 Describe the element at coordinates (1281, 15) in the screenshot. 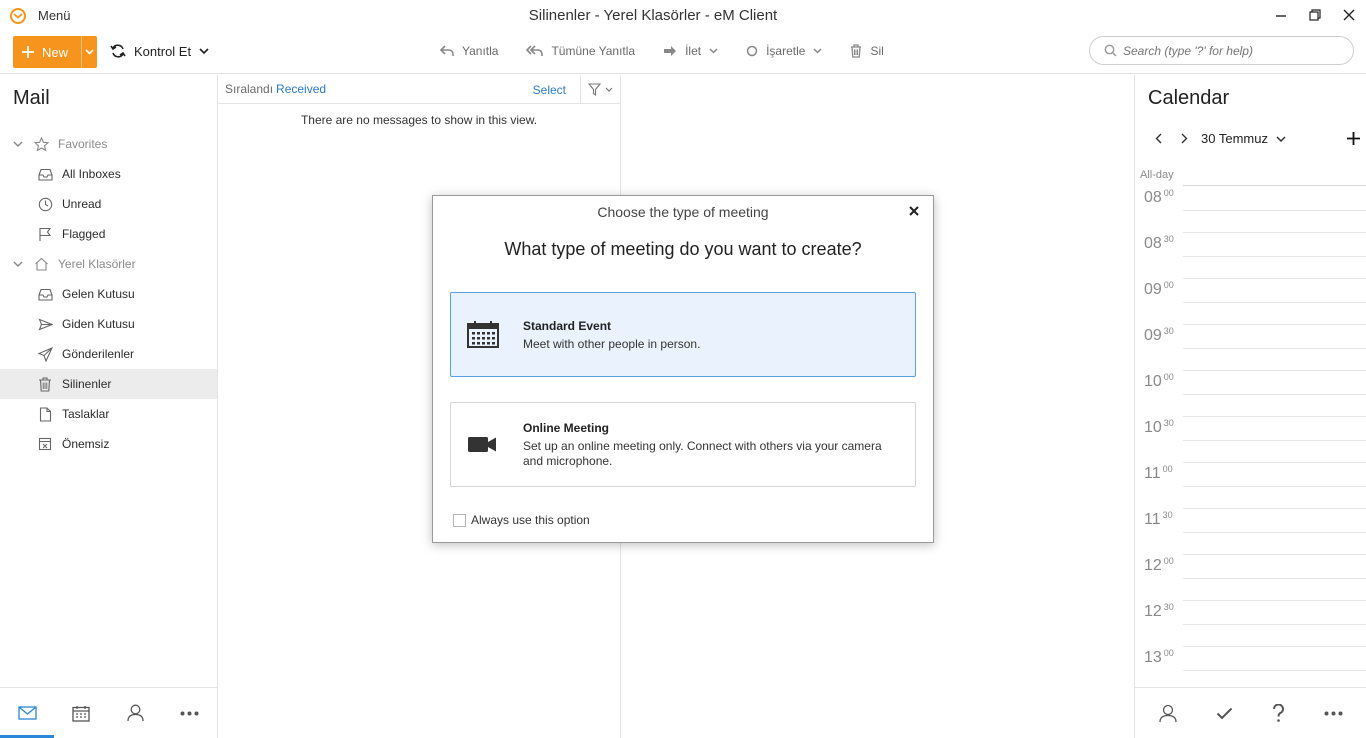

I see `minimize-button` at that location.